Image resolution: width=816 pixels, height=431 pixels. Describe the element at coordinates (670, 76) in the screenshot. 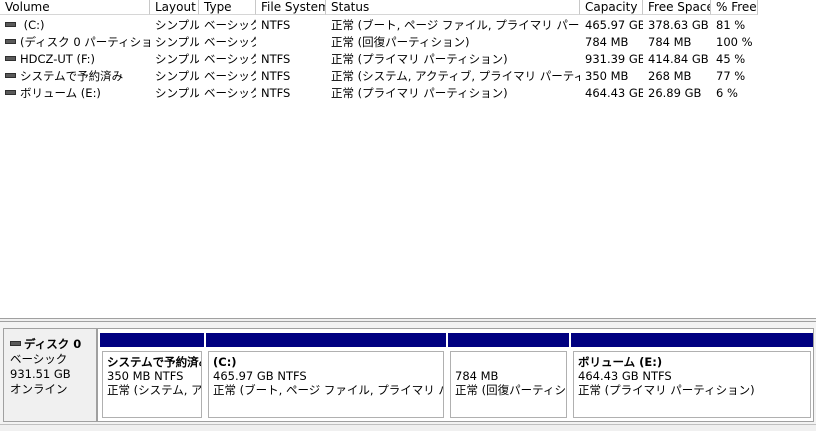

I see `volume-free-space: 268 MB` at that location.